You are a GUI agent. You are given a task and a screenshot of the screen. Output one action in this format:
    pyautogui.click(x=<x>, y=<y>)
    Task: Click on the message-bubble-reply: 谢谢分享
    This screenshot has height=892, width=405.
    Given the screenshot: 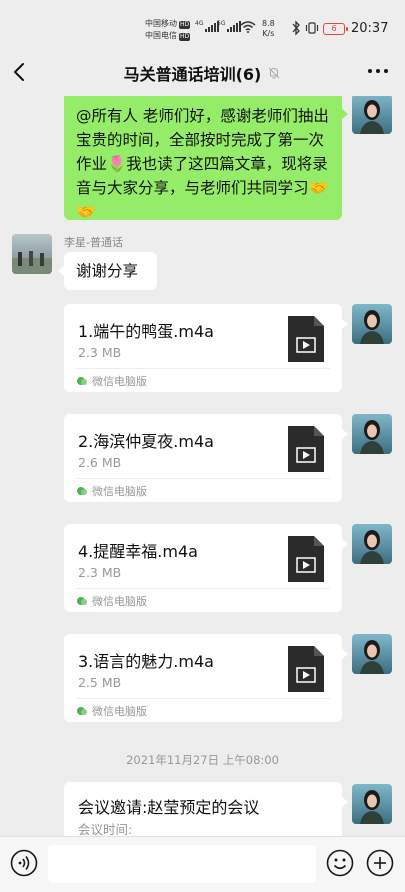 What is the action you would take?
    pyautogui.click(x=107, y=271)
    